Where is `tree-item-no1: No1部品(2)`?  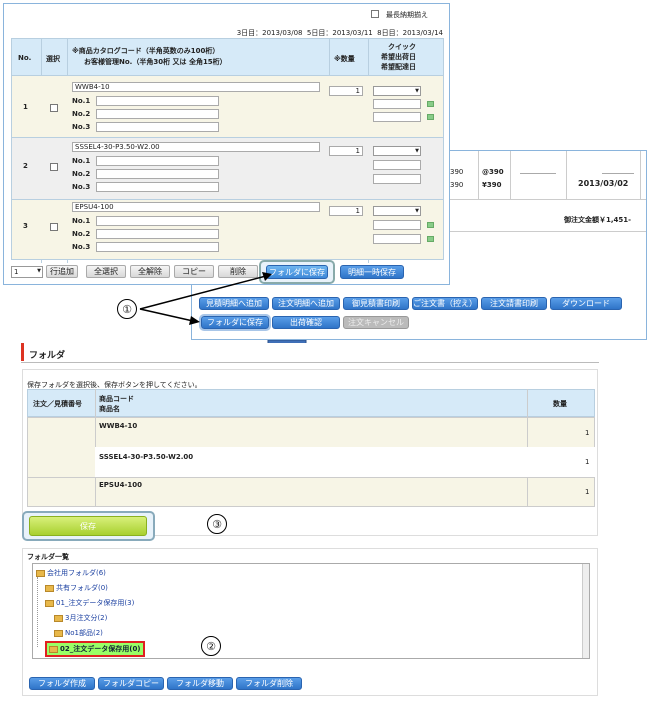
tree-item-no1: No1部品(2) is located at coordinates (78, 633).